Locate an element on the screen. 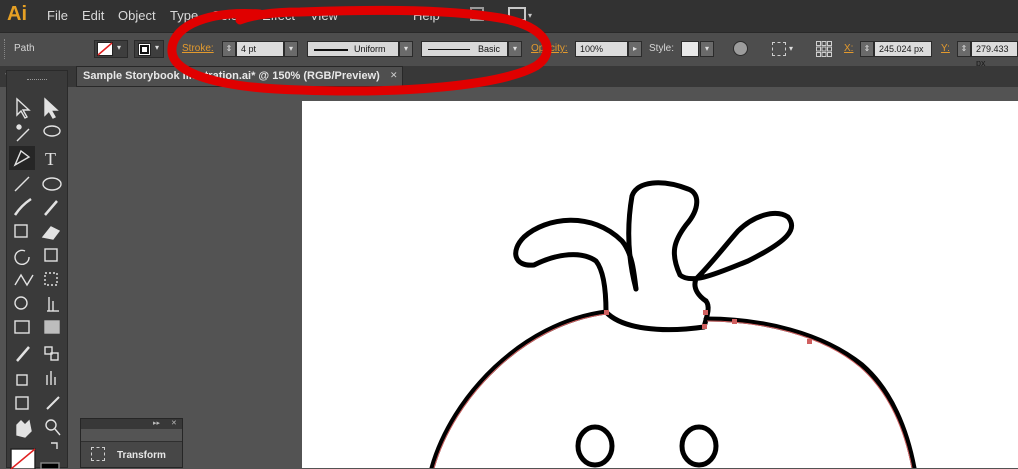  stroke-weight-dropdown: ▾ is located at coordinates (291, 49).